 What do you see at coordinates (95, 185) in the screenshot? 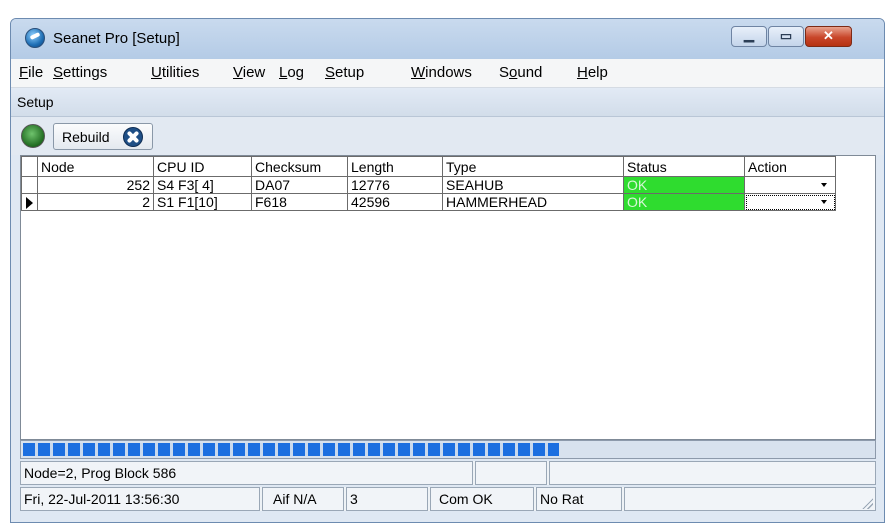
I see `cell-node: 252` at bounding box center [95, 185].